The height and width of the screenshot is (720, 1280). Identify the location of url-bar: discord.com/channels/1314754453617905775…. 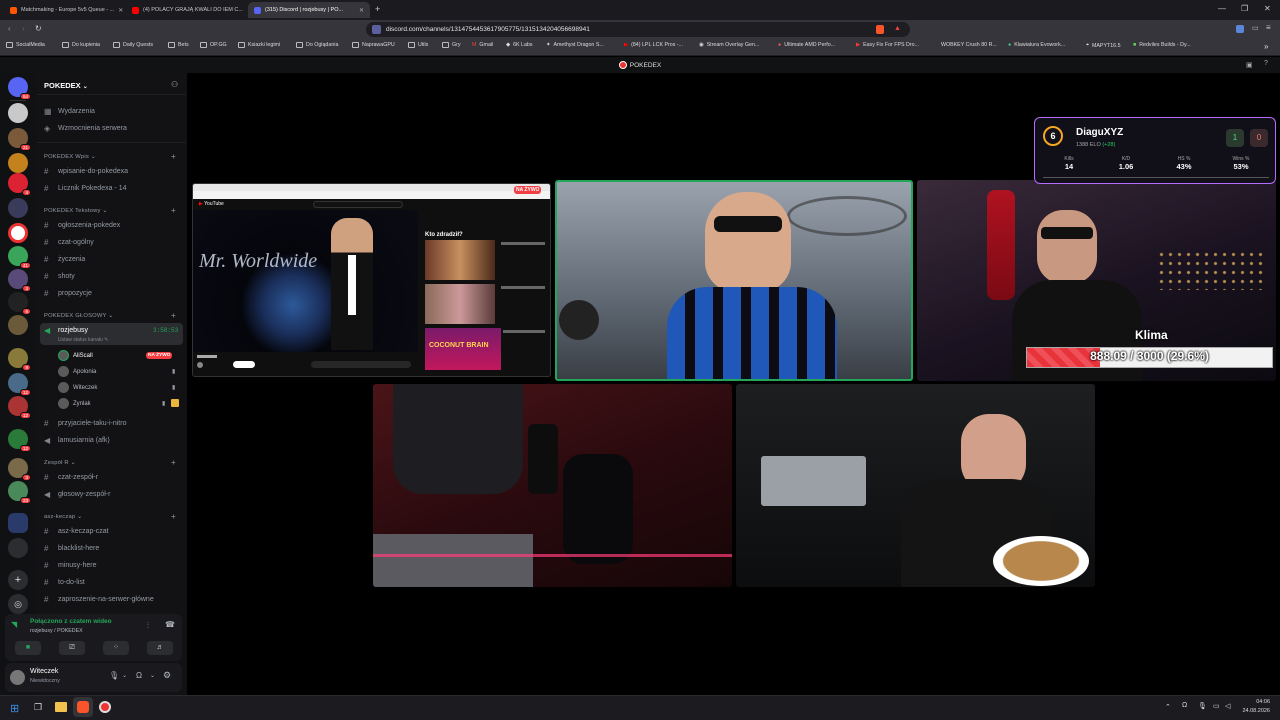
(638, 29).